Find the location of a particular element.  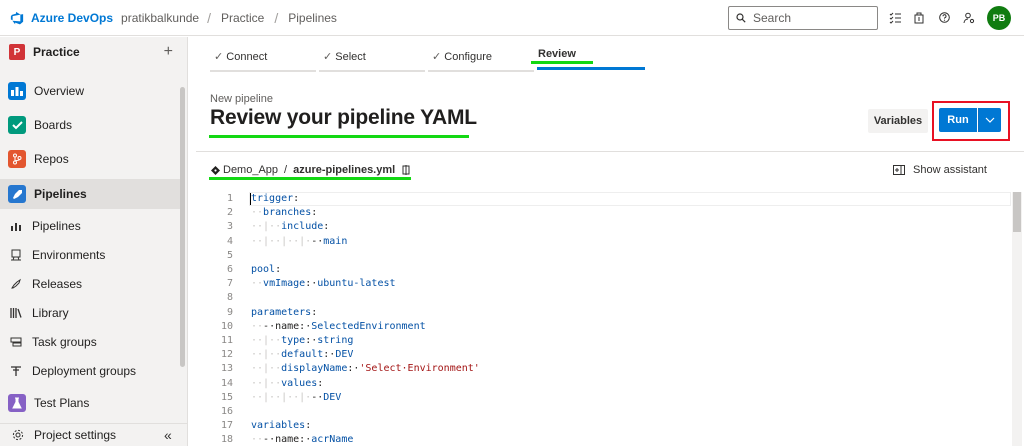

sidebar-item-label: Environments is located at coordinates (69, 255).